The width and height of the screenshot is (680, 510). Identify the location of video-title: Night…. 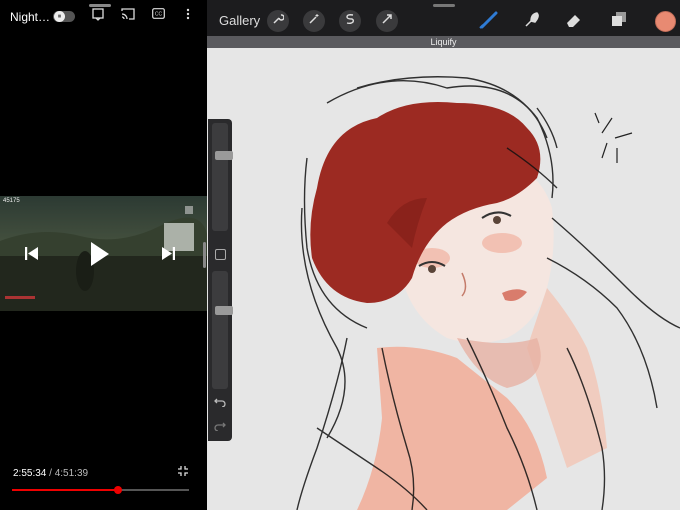
(30, 17).